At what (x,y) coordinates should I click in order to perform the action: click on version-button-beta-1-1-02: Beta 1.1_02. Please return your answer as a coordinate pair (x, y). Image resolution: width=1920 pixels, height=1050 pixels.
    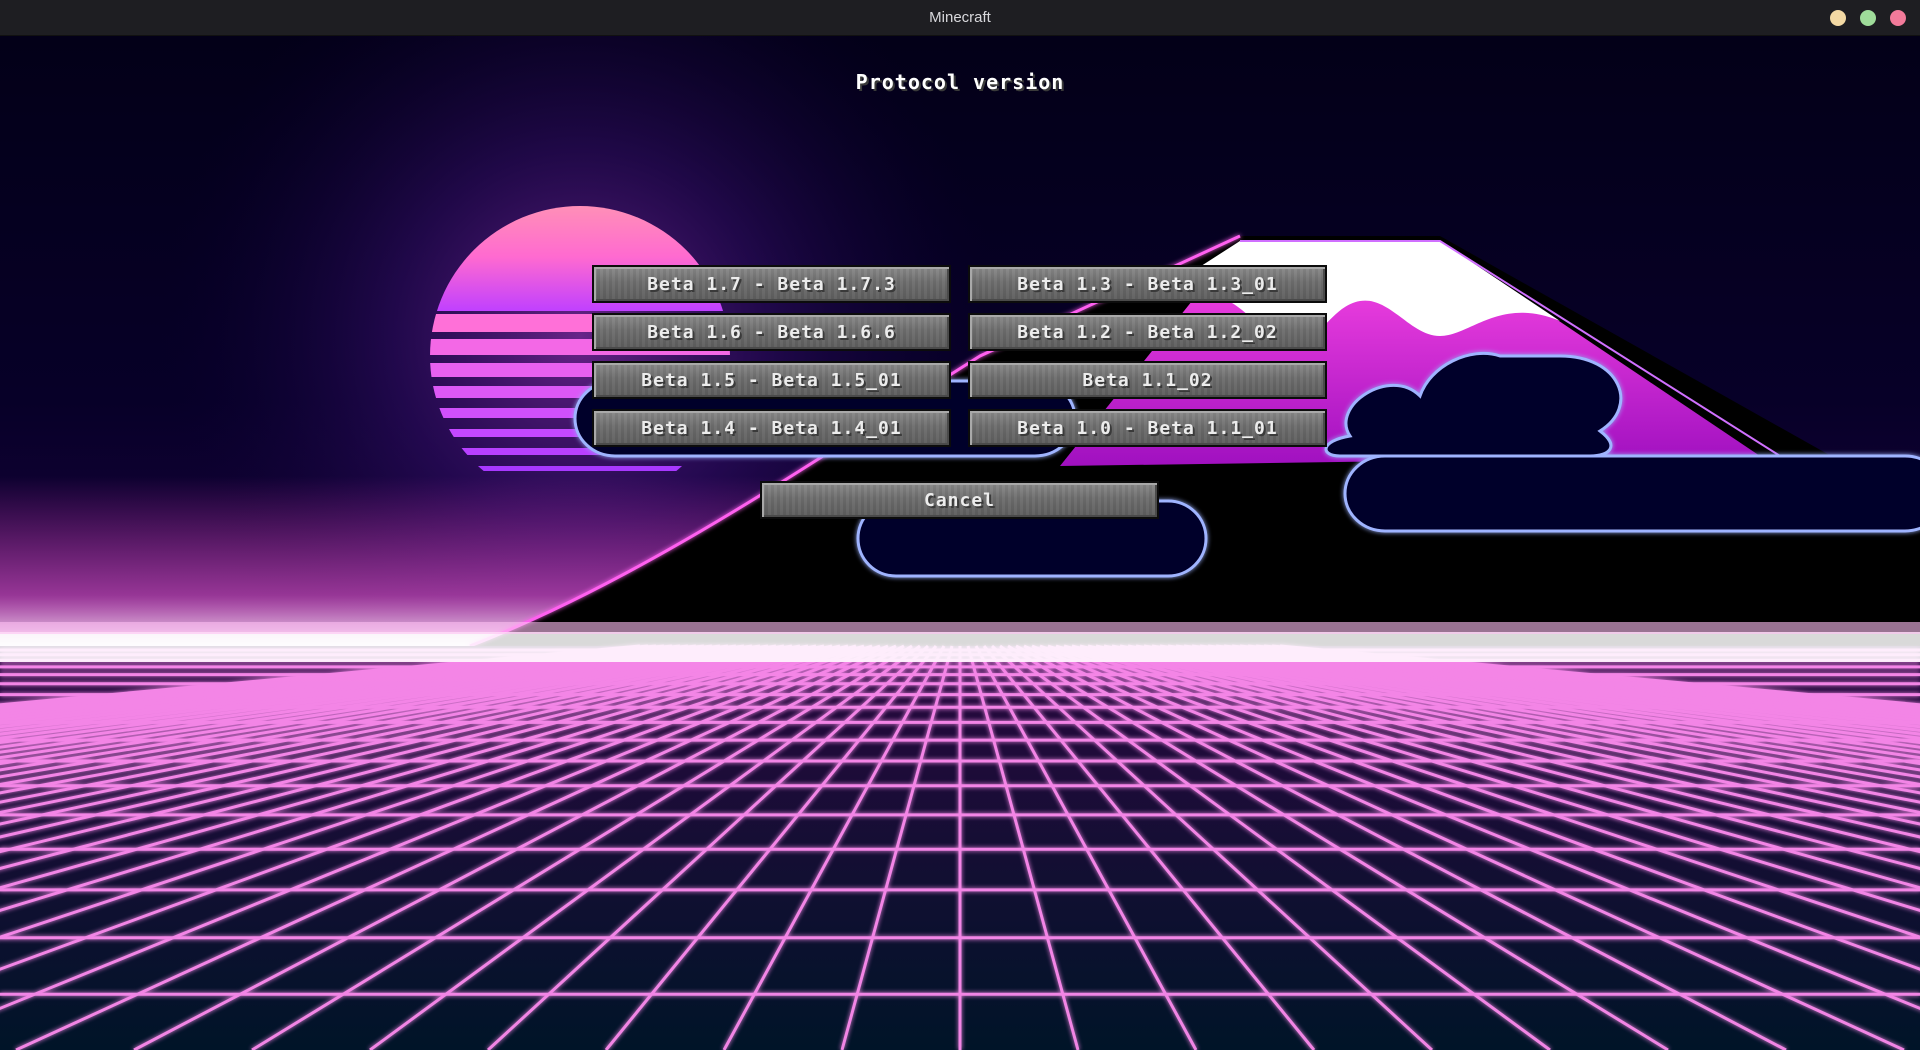
    Looking at the image, I should click on (1147, 380).